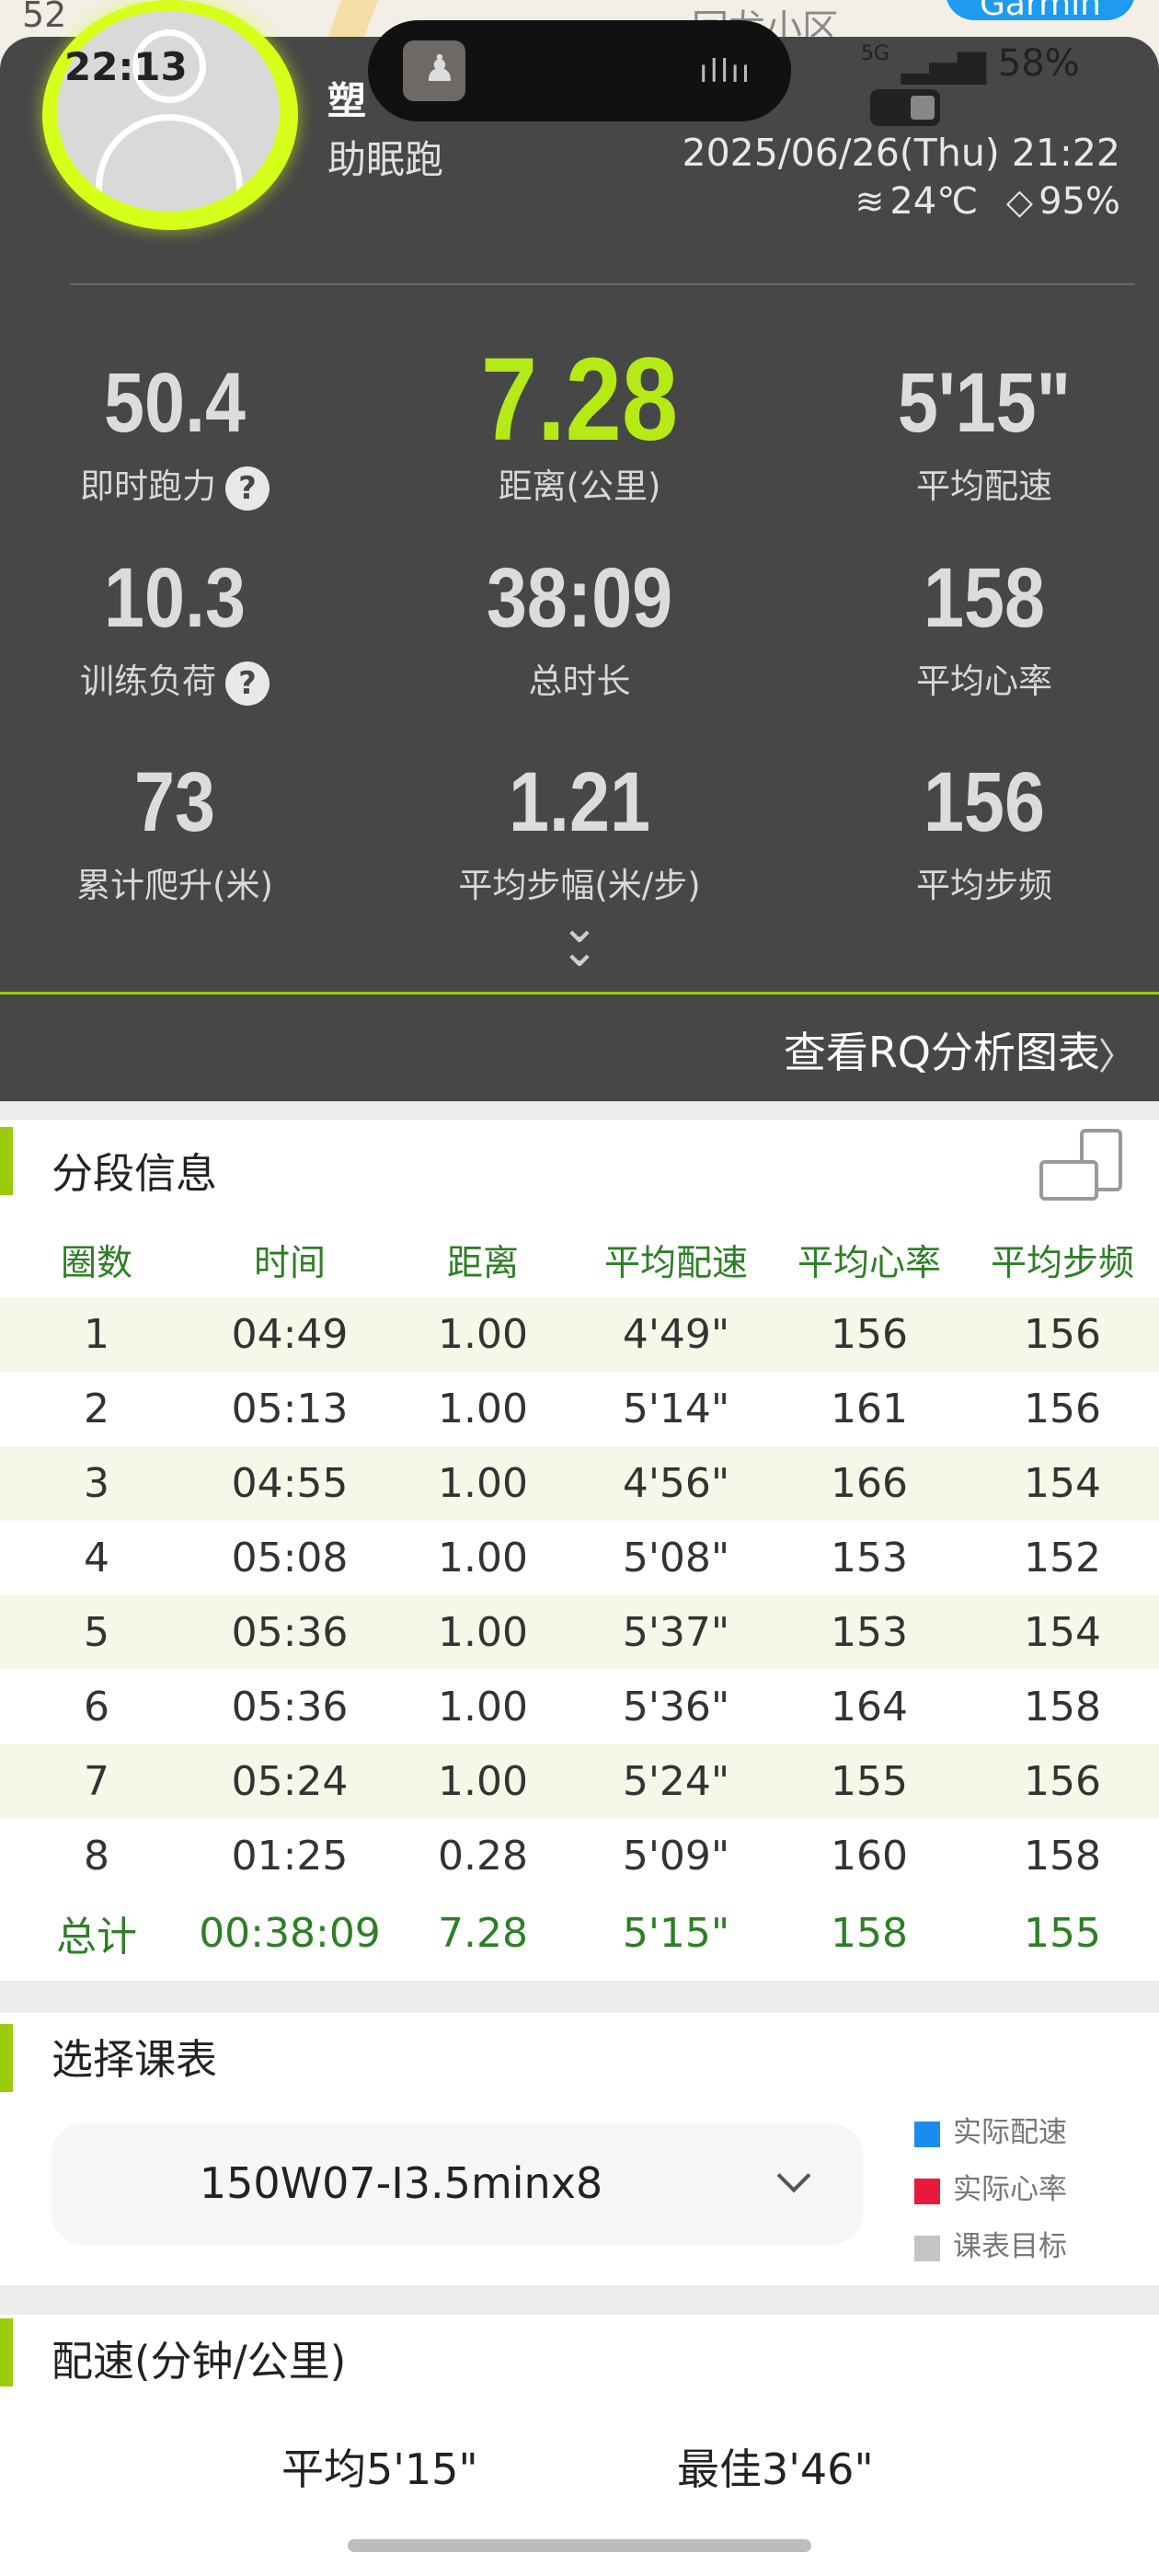  Describe the element at coordinates (457, 2184) in the screenshot. I see `plan-dropdown: 150W07-I3.5minx8` at that location.